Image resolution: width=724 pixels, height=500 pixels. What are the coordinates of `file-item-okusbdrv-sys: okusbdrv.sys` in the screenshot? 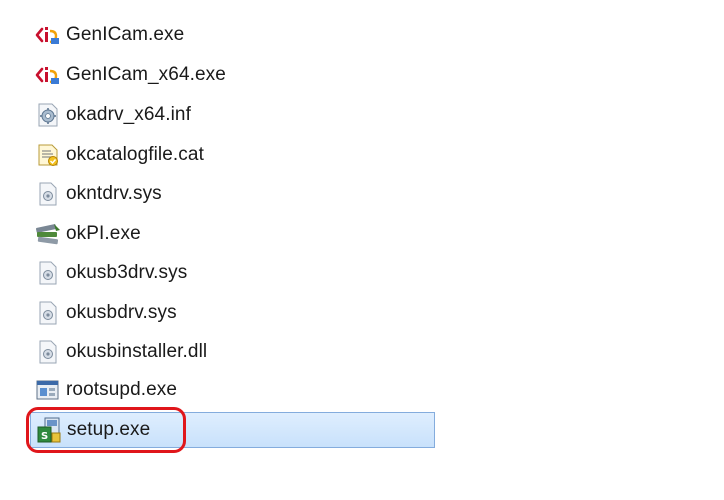 It's located at (190, 313).